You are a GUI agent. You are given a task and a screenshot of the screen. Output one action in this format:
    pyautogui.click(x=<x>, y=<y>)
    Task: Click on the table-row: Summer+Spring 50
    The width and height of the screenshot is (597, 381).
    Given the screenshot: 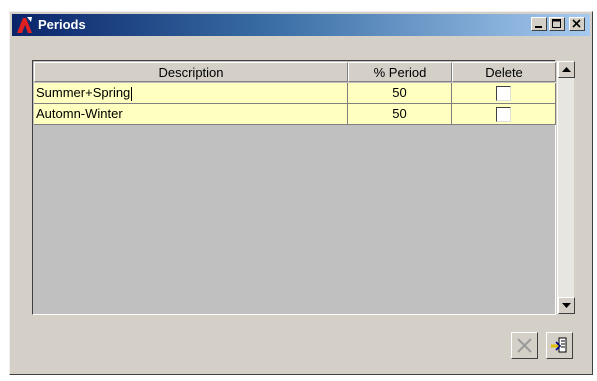 What is the action you would take?
    pyautogui.click(x=295, y=93)
    